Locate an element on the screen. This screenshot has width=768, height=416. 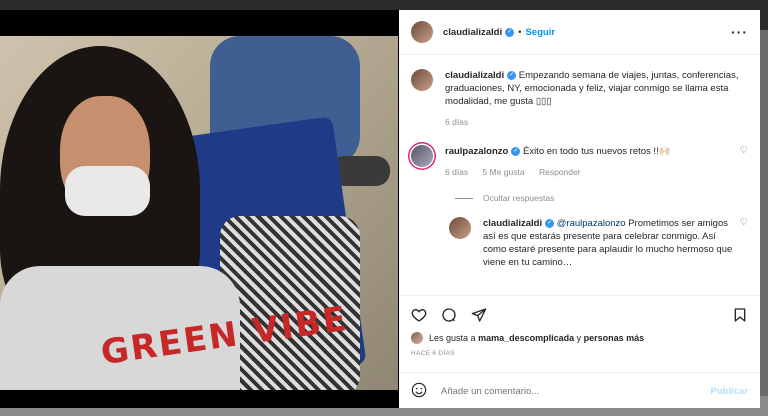
comment-time: 6 días is located at coordinates (457, 172).